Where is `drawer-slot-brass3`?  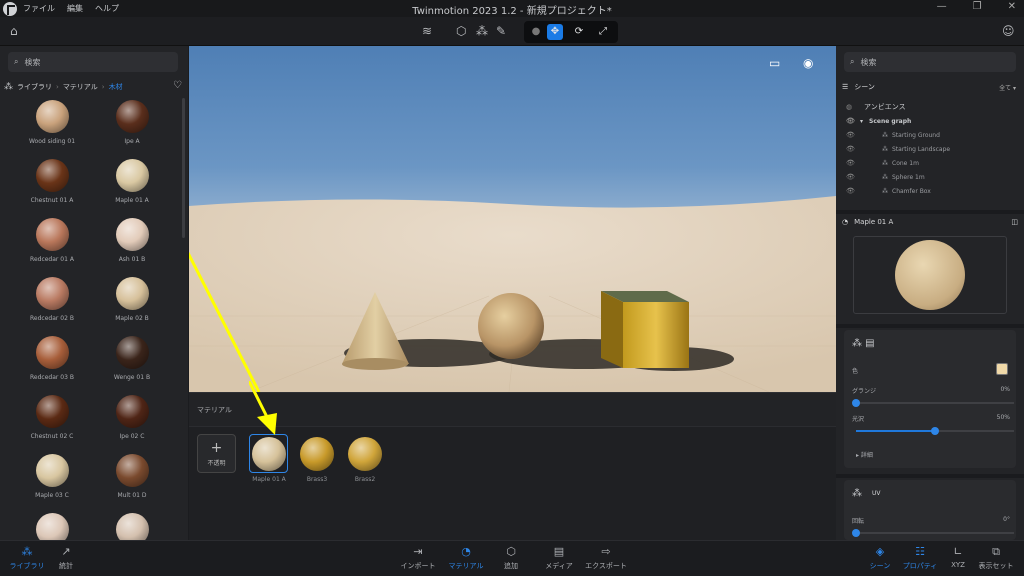 drawer-slot-brass3 is located at coordinates (316, 453).